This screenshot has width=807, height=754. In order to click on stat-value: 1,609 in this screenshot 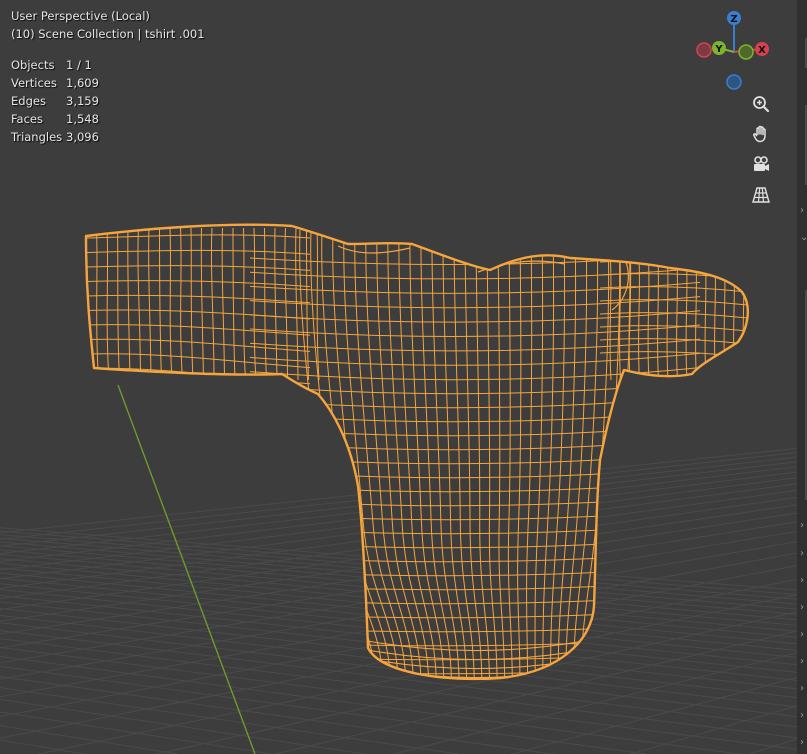, I will do `click(82, 83)`.